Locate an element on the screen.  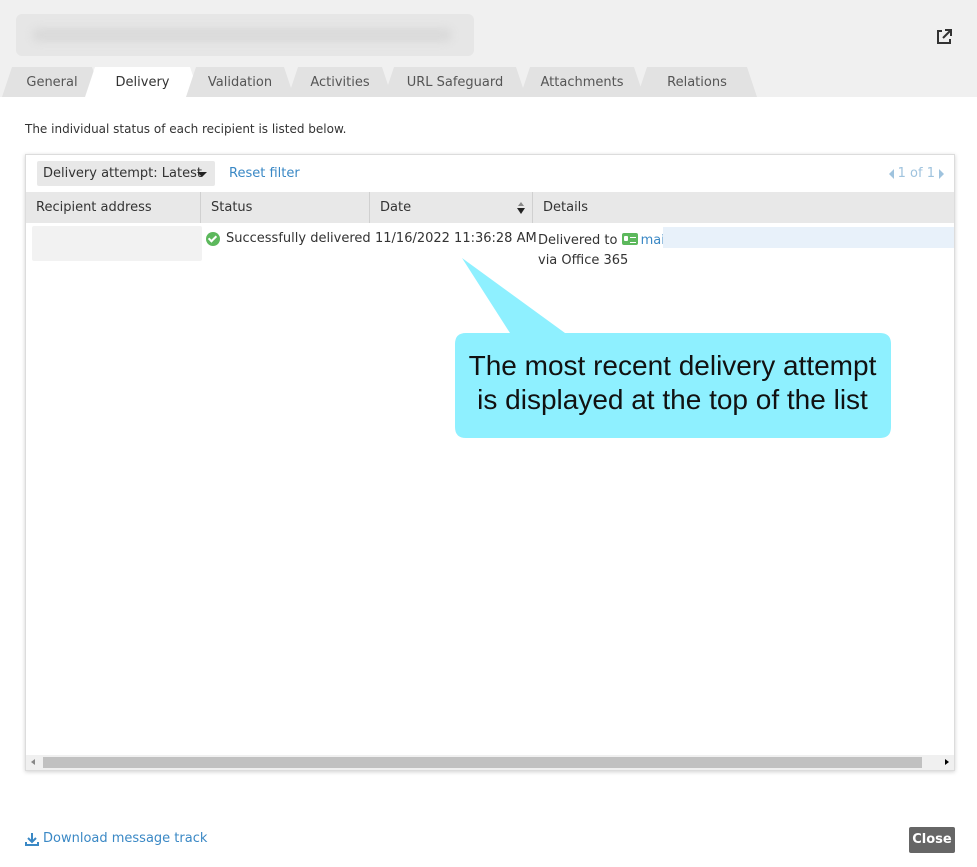
message-subject-redacted is located at coordinates (245, 35).